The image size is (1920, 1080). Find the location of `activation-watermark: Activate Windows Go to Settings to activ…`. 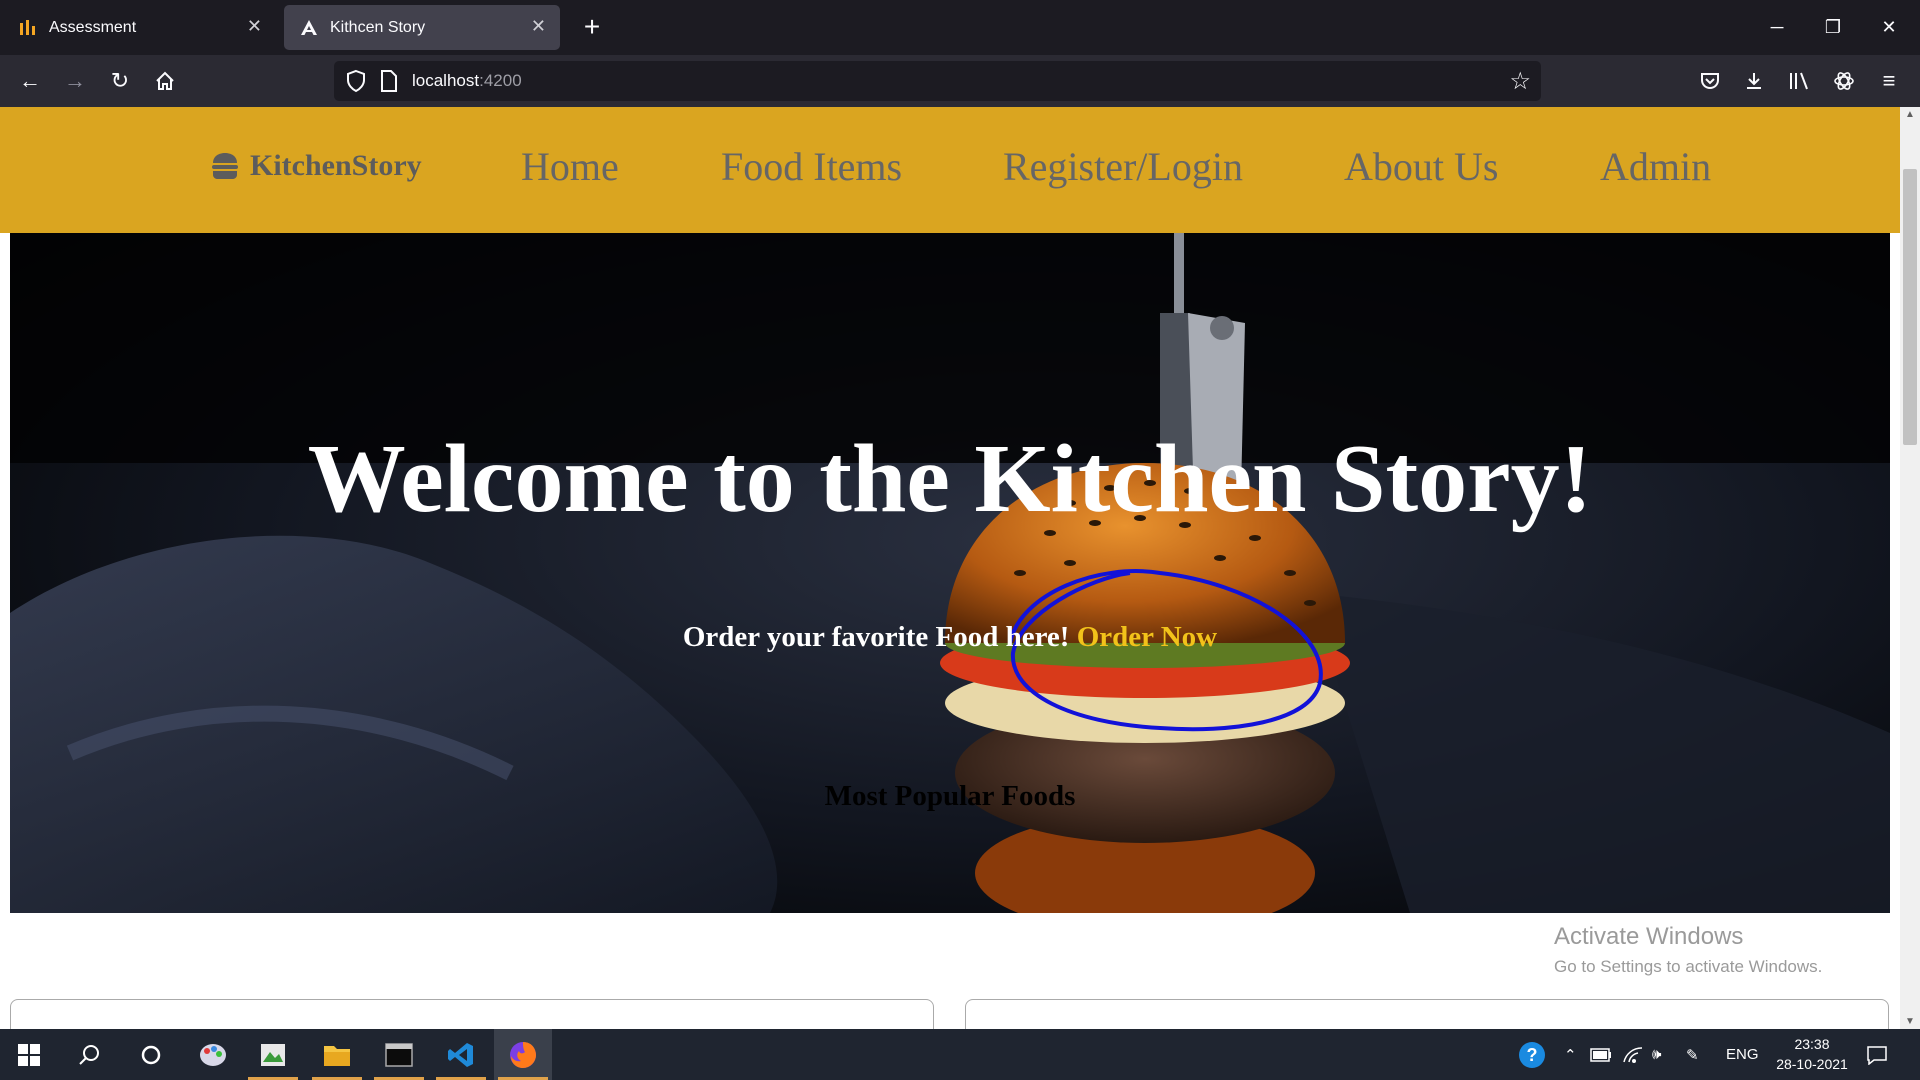

activation-watermark: Activate Windows Go to Settings to activ… is located at coordinates (1688, 950).